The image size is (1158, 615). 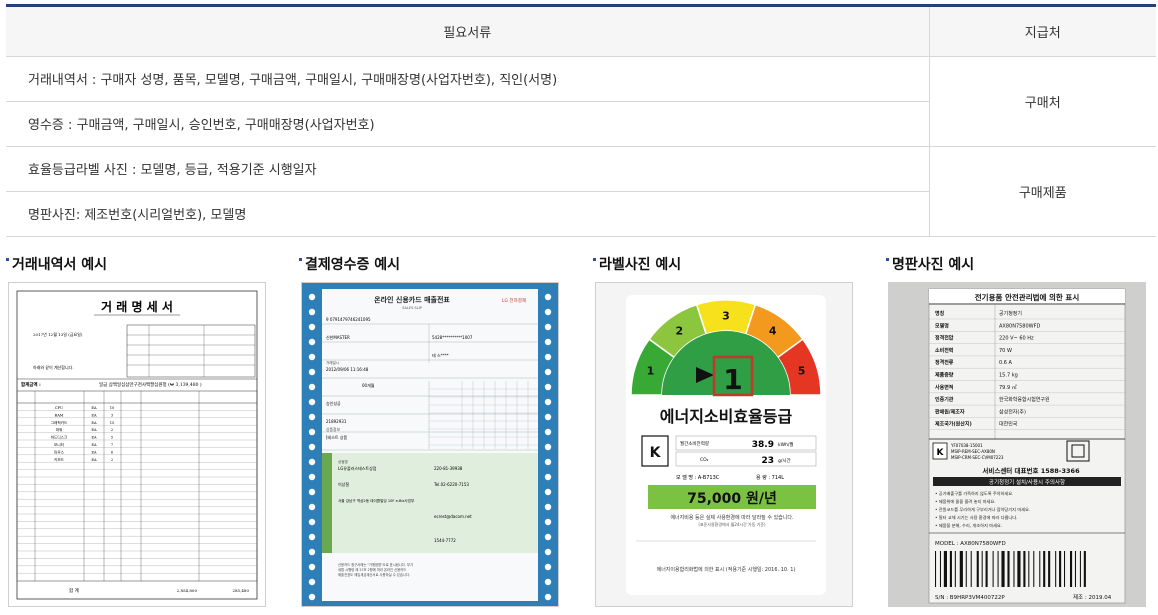 What do you see at coordinates (974, 493) in the screenshot?
I see `plate-warning: • 공기배출구를 가족하지 않도록 주의하세요.` at bounding box center [974, 493].